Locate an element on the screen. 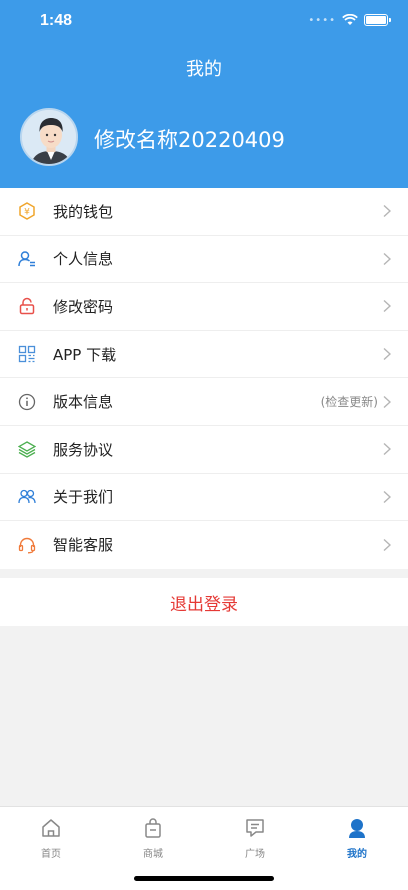 The height and width of the screenshot is (890, 408). users-icon is located at coordinates (27, 497).